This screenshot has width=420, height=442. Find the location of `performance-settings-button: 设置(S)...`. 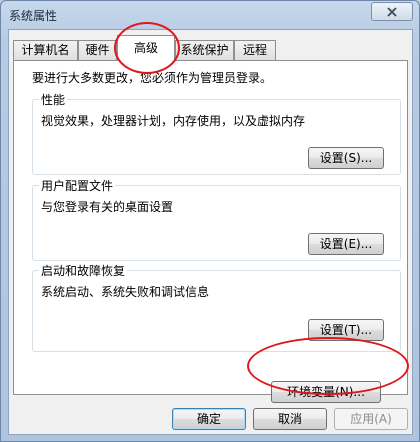

performance-settings-button: 设置(S)... is located at coordinates (346, 158).